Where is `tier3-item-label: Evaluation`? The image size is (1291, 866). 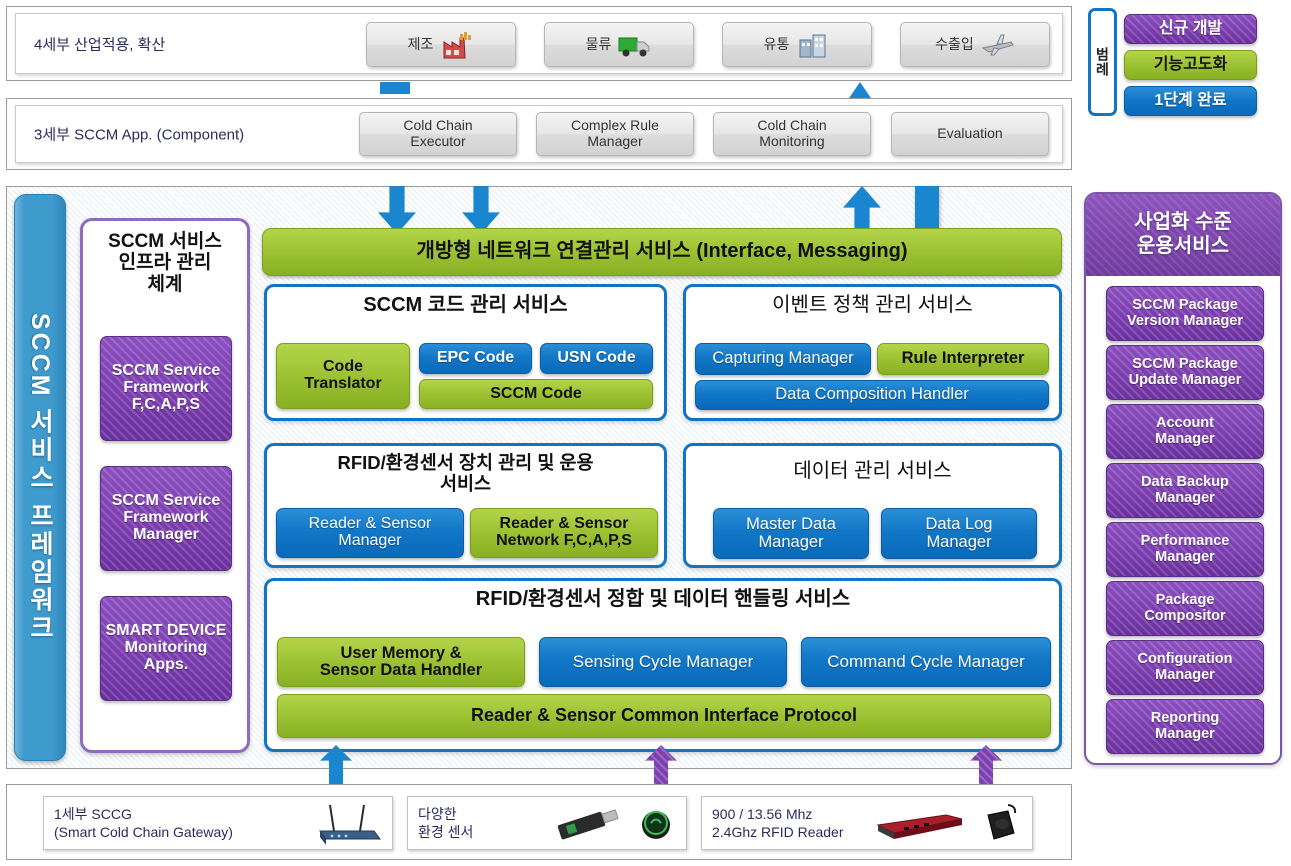 tier3-item-label: Evaluation is located at coordinates (970, 133).